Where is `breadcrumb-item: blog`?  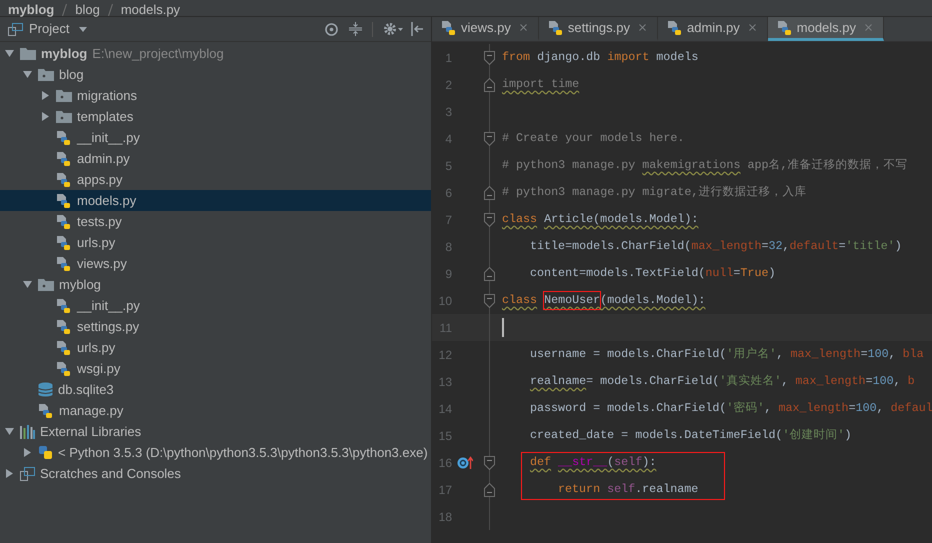
breadcrumb-item: blog is located at coordinates (87, 9).